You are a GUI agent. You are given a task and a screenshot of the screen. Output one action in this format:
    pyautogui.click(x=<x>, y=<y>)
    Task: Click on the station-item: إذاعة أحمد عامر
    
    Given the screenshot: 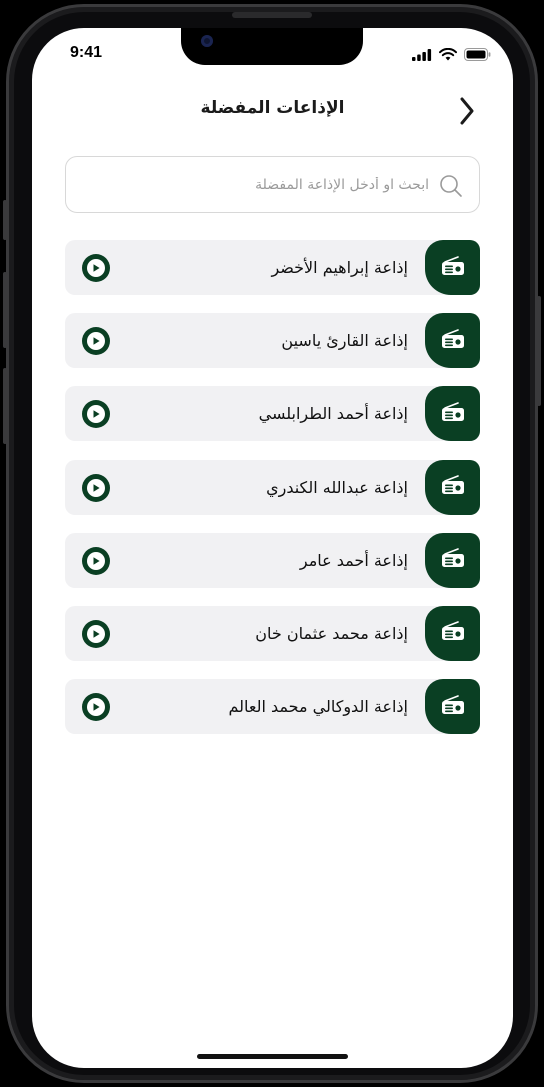 What is the action you would take?
    pyautogui.click(x=272, y=560)
    